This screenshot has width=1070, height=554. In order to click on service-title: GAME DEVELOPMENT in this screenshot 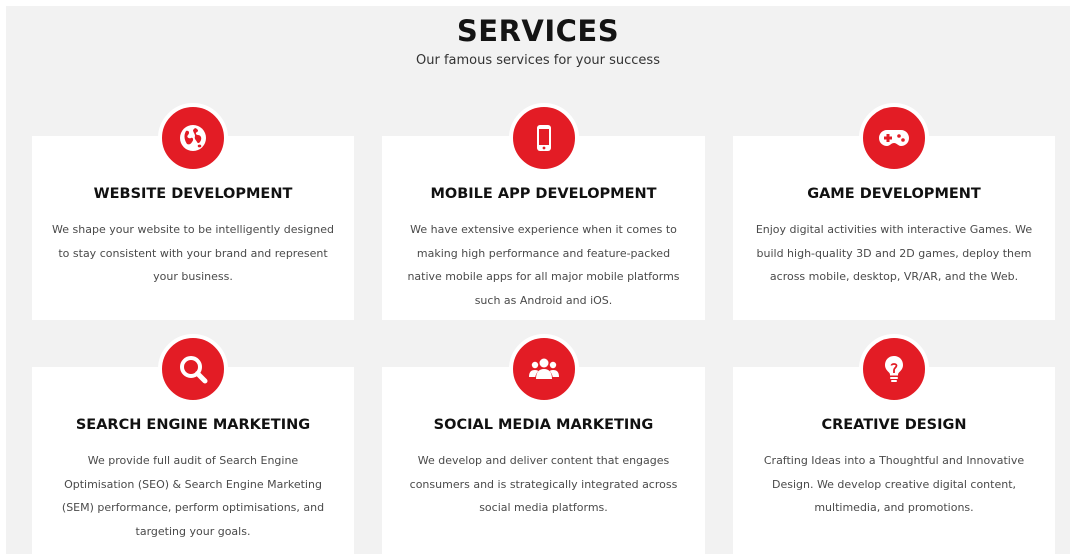, I will do `click(894, 194)`.